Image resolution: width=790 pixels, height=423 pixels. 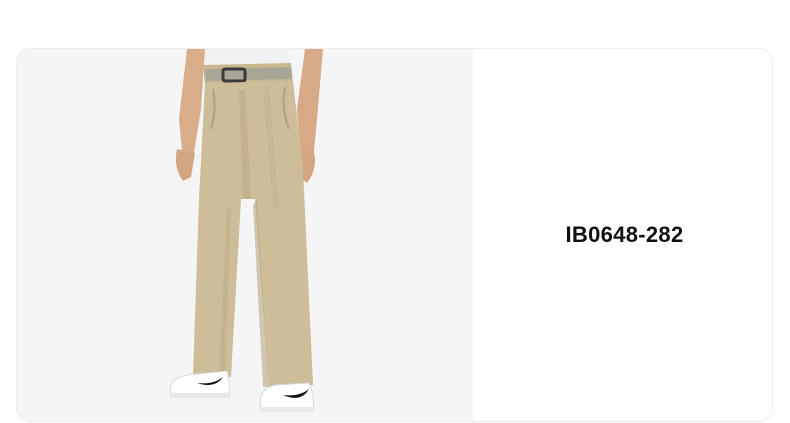 I want to click on style-code: IB0648-282, so click(x=624, y=234).